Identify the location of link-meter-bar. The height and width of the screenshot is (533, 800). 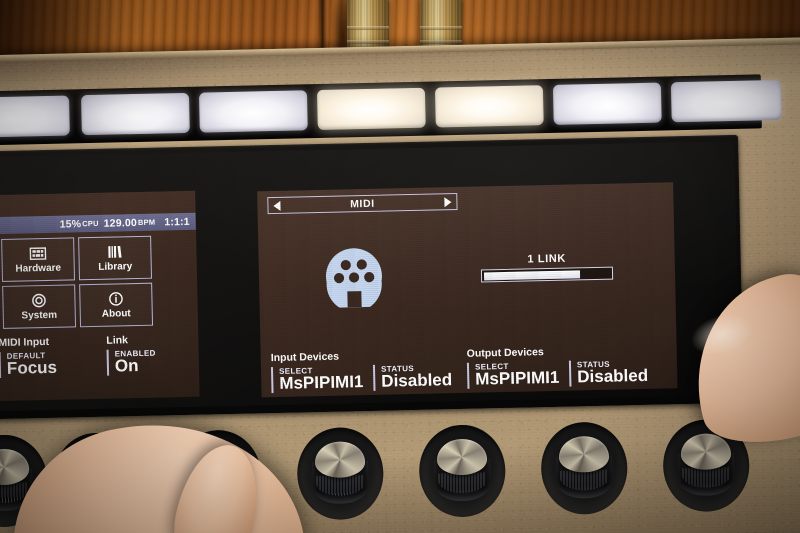
(547, 274).